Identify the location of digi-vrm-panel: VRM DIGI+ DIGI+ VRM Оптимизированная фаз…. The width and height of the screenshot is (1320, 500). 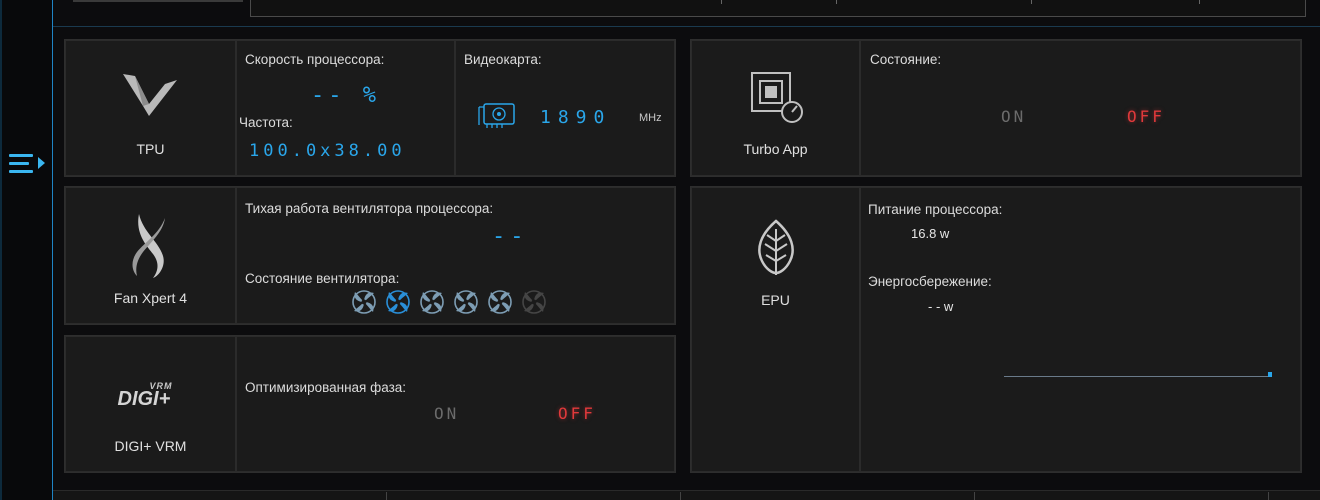
(370, 404).